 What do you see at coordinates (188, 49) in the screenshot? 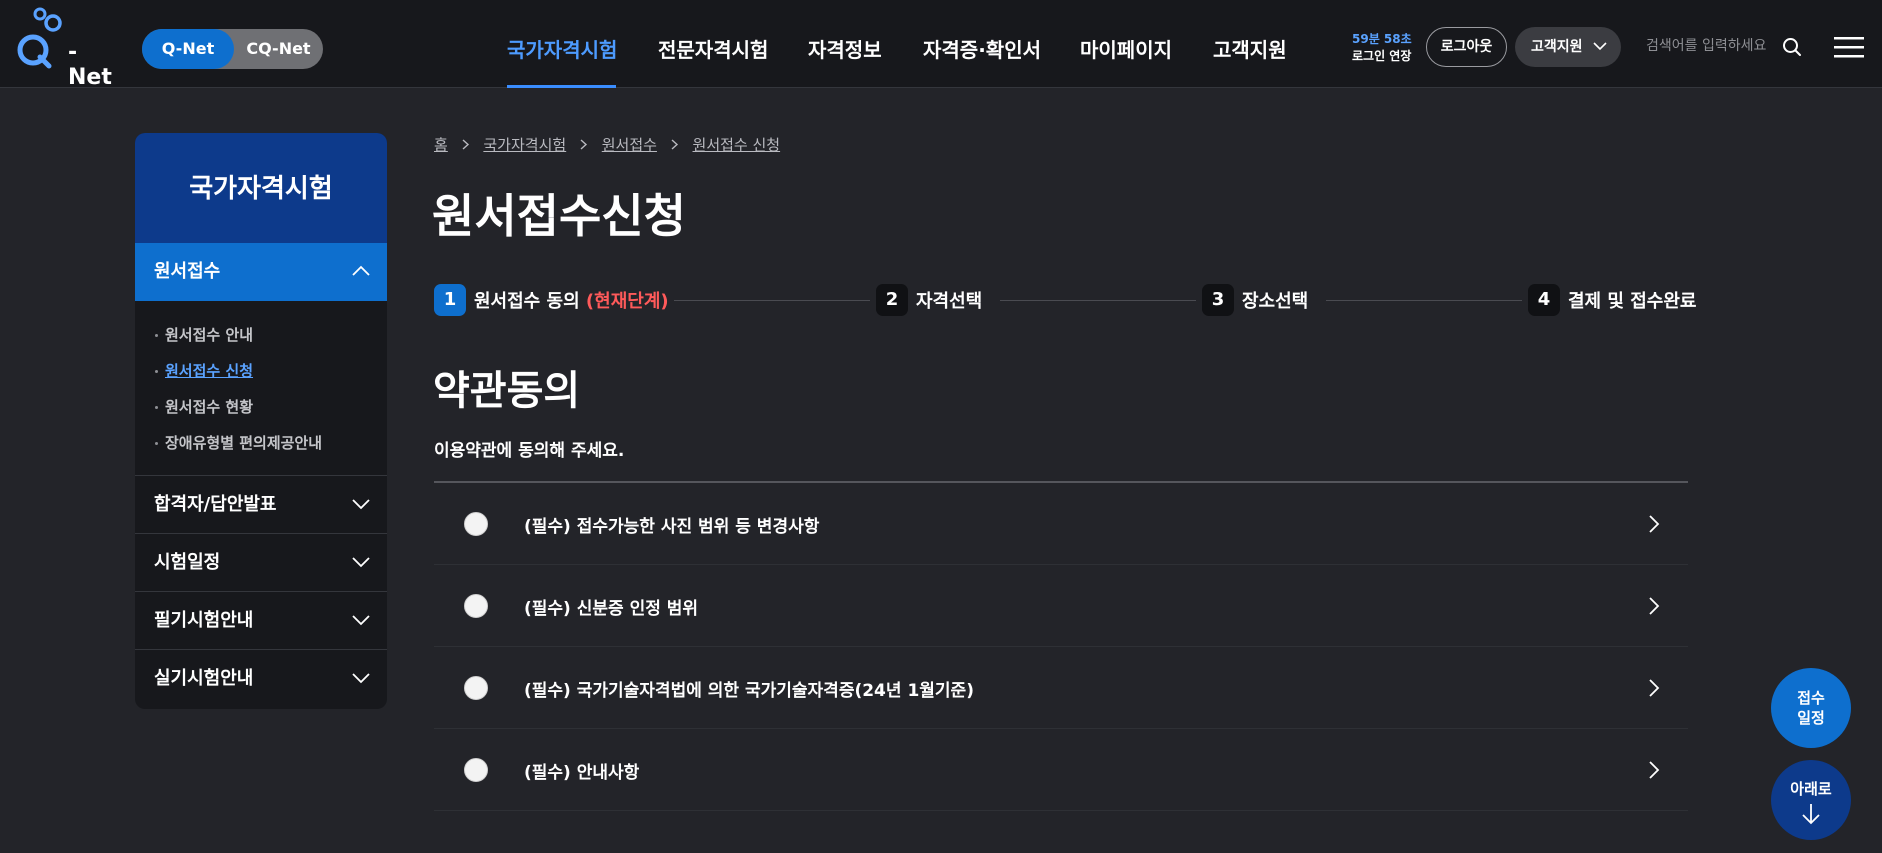
I see `q-net-toggle-button: Q-Net` at bounding box center [188, 49].